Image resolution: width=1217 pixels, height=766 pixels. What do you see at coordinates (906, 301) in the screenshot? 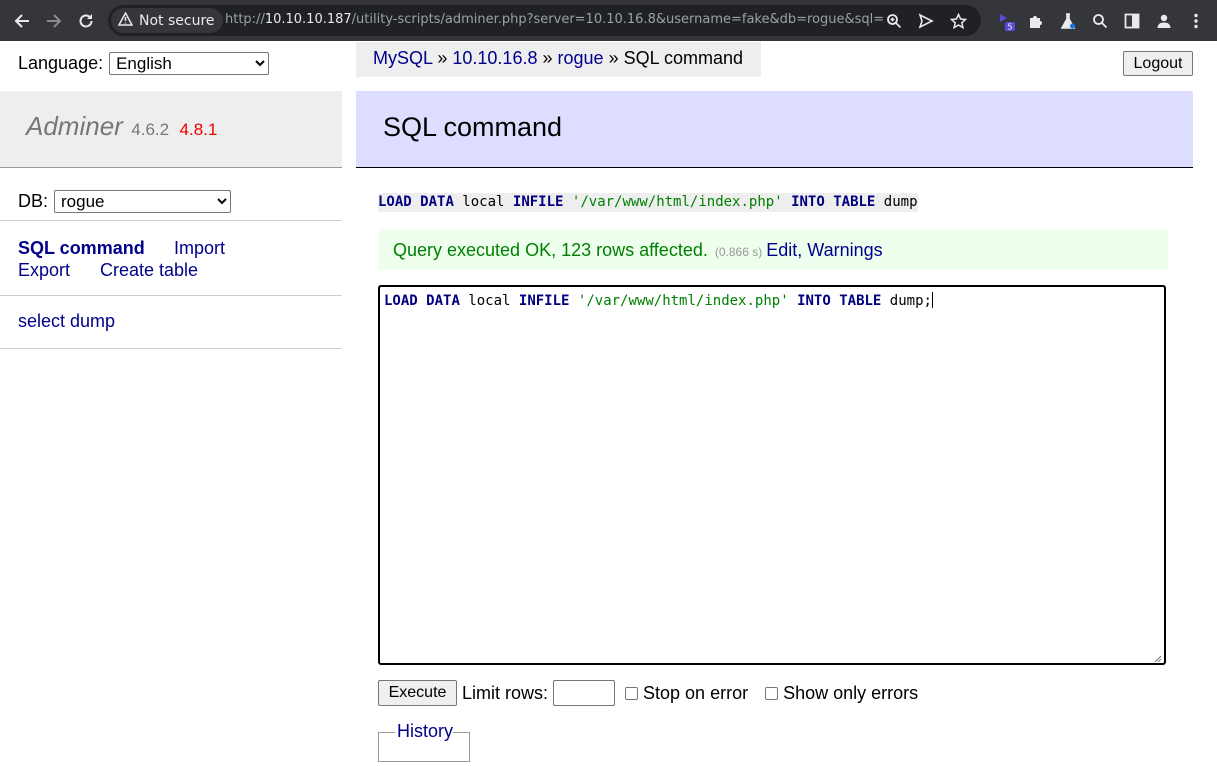
I see `editor-text: dump;` at bounding box center [906, 301].